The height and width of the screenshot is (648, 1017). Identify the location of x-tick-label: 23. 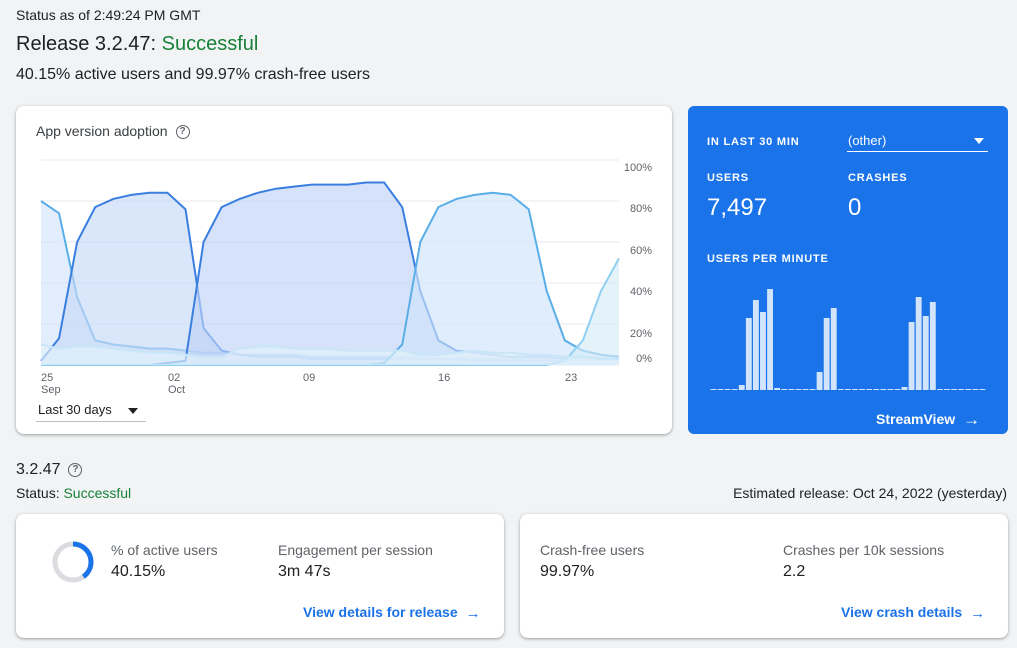
(571, 378).